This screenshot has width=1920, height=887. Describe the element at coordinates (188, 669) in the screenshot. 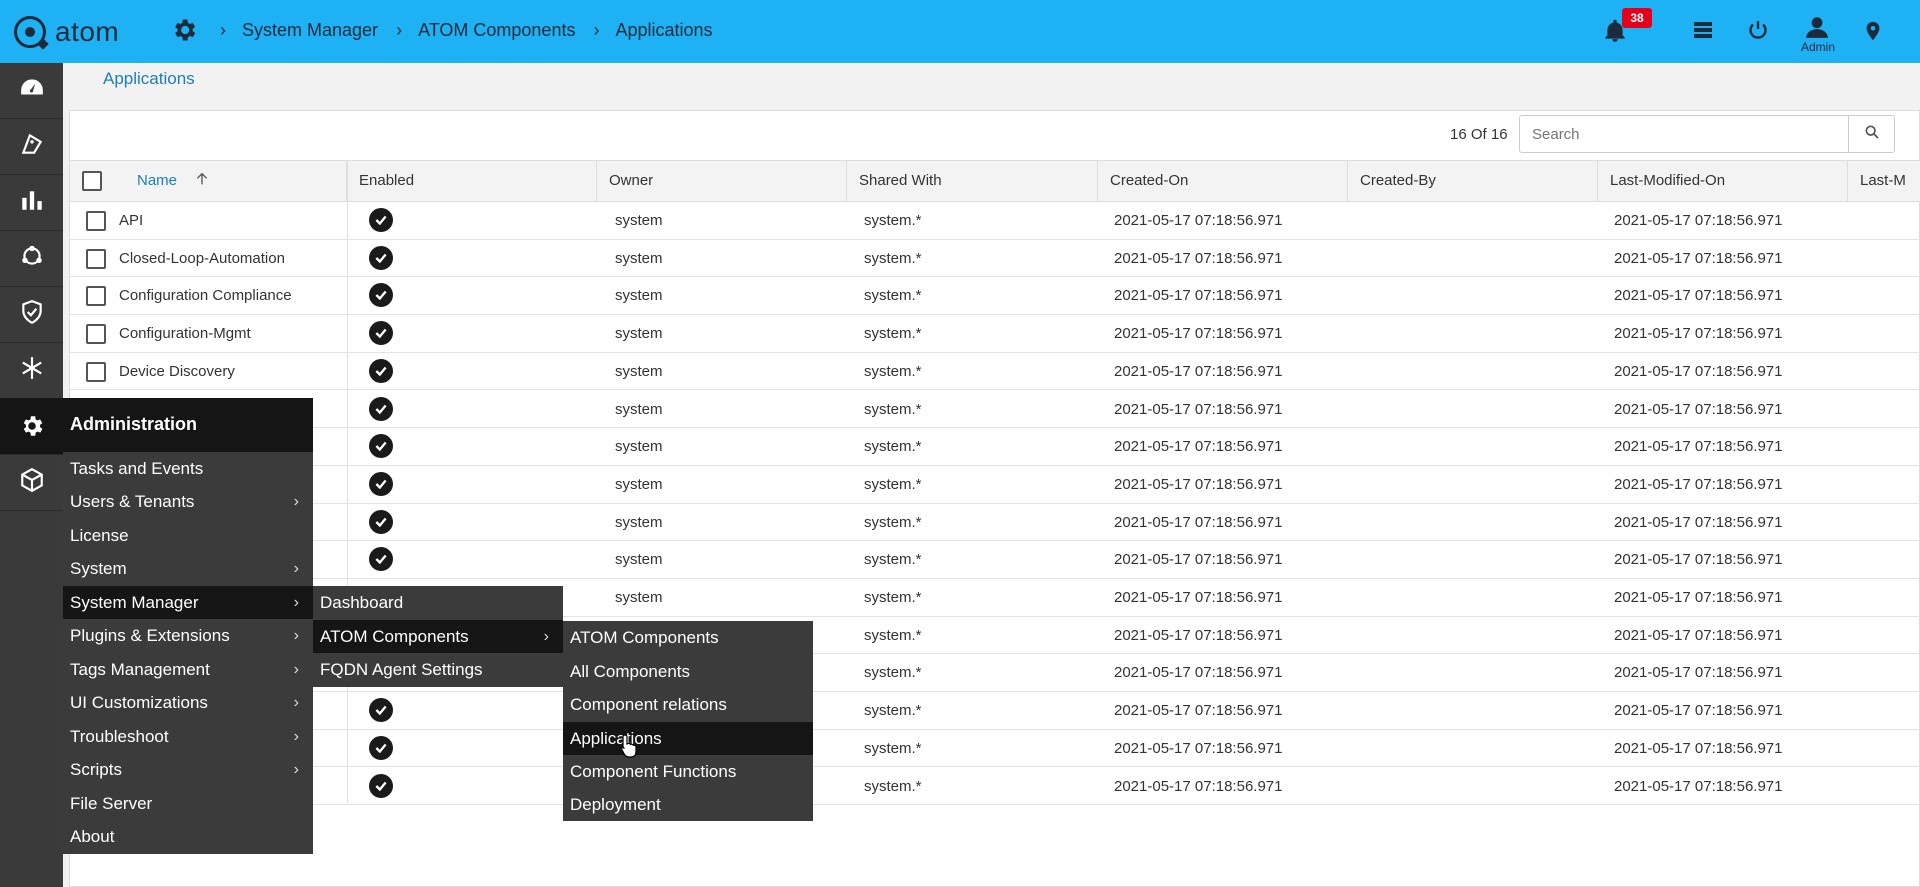

I see `menu-item-tags-management: Tags Management ›` at that location.